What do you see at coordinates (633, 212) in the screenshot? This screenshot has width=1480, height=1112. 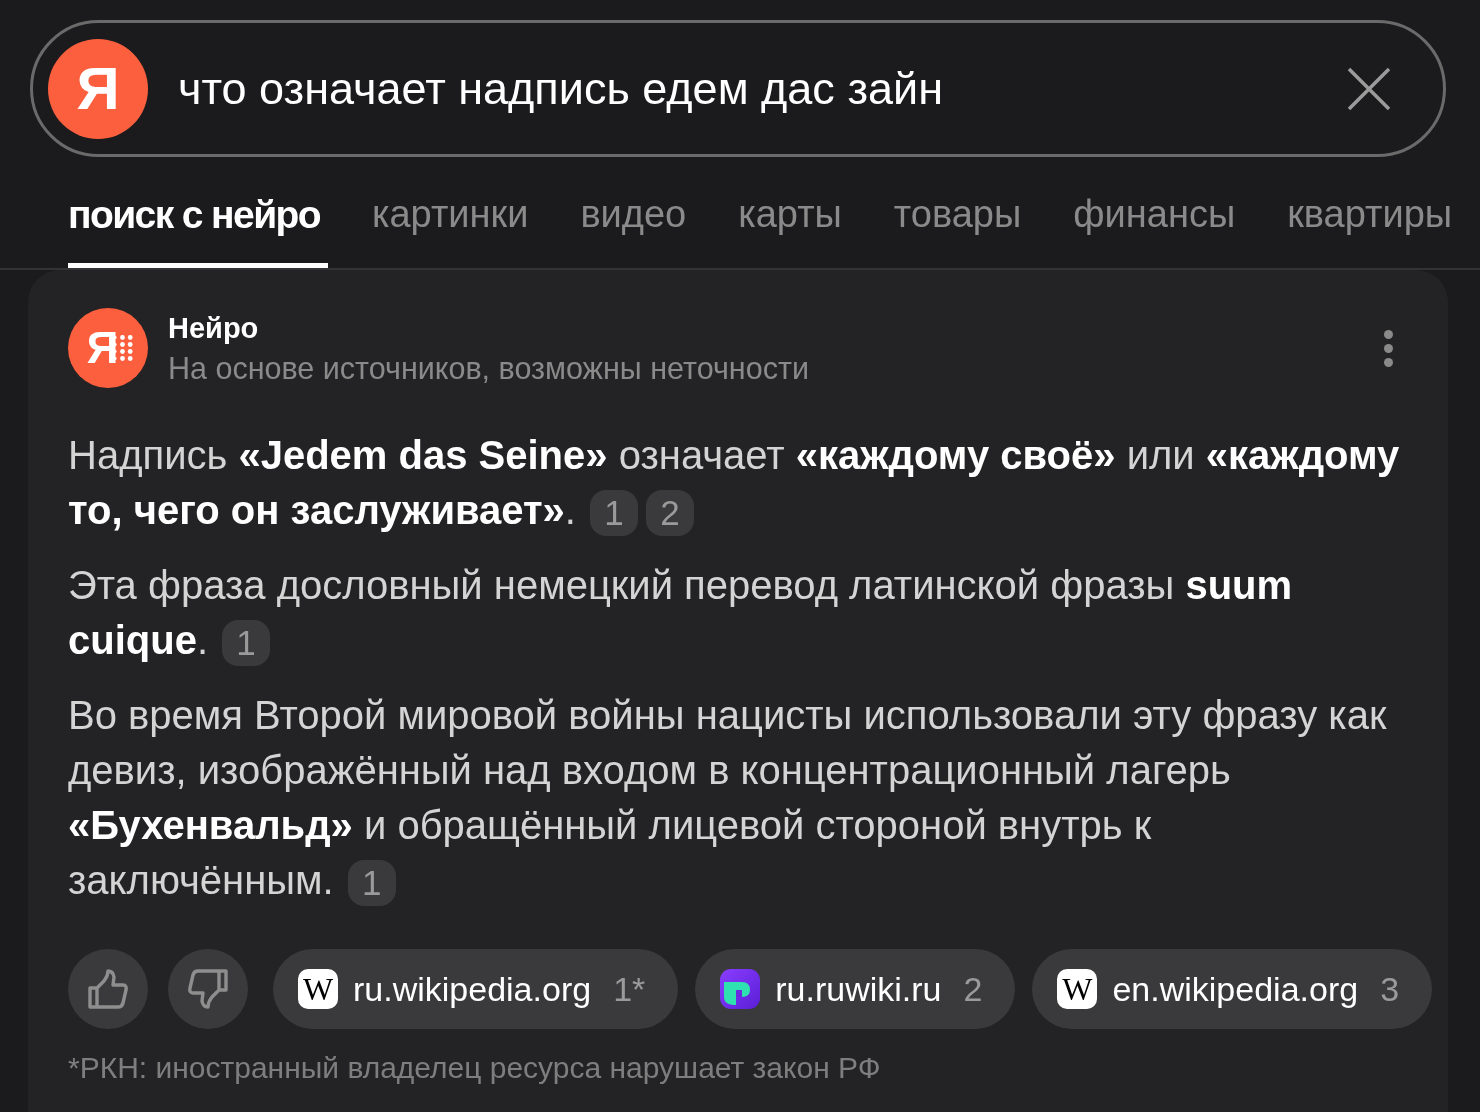 I see `tab: видео` at bounding box center [633, 212].